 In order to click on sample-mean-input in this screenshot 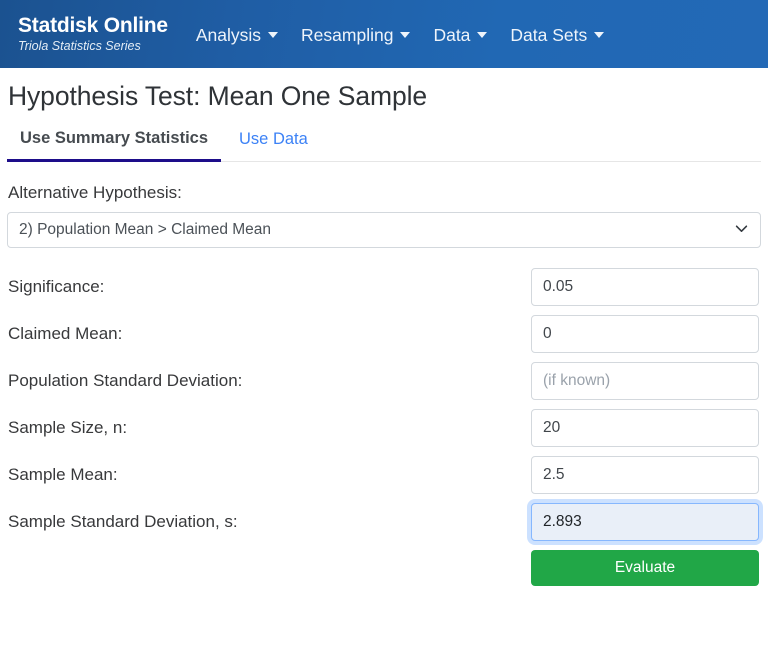, I will do `click(645, 474)`.